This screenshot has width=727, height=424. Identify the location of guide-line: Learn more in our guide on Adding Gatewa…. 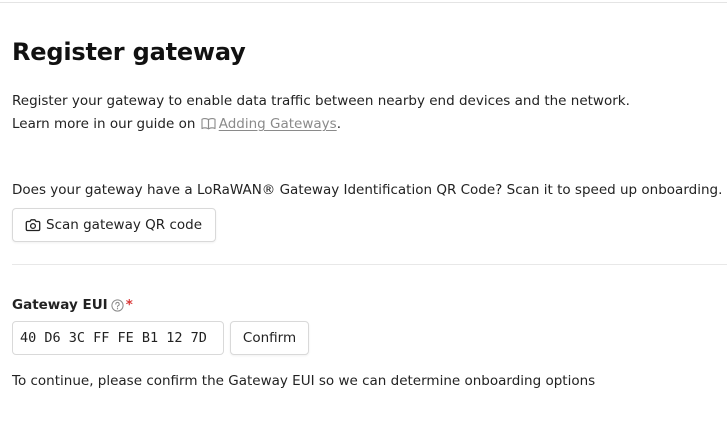
(176, 124).